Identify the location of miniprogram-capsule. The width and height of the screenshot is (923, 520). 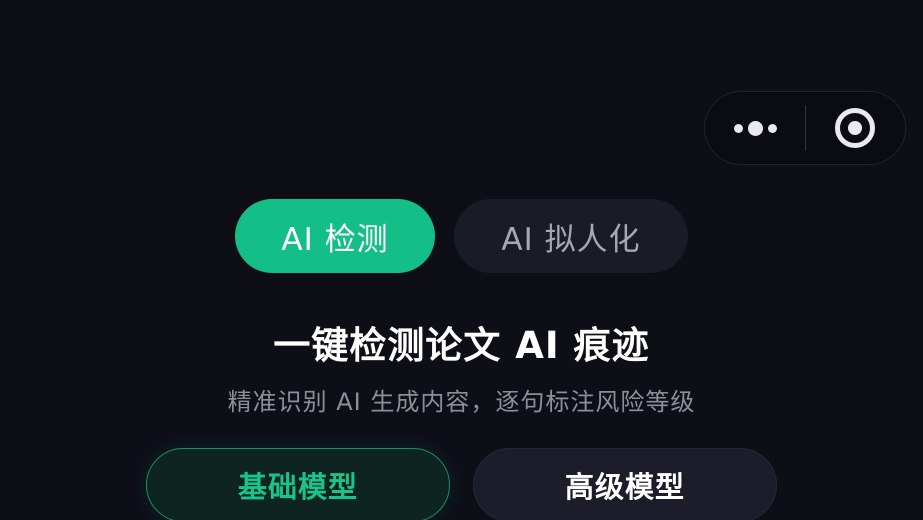
(805, 128).